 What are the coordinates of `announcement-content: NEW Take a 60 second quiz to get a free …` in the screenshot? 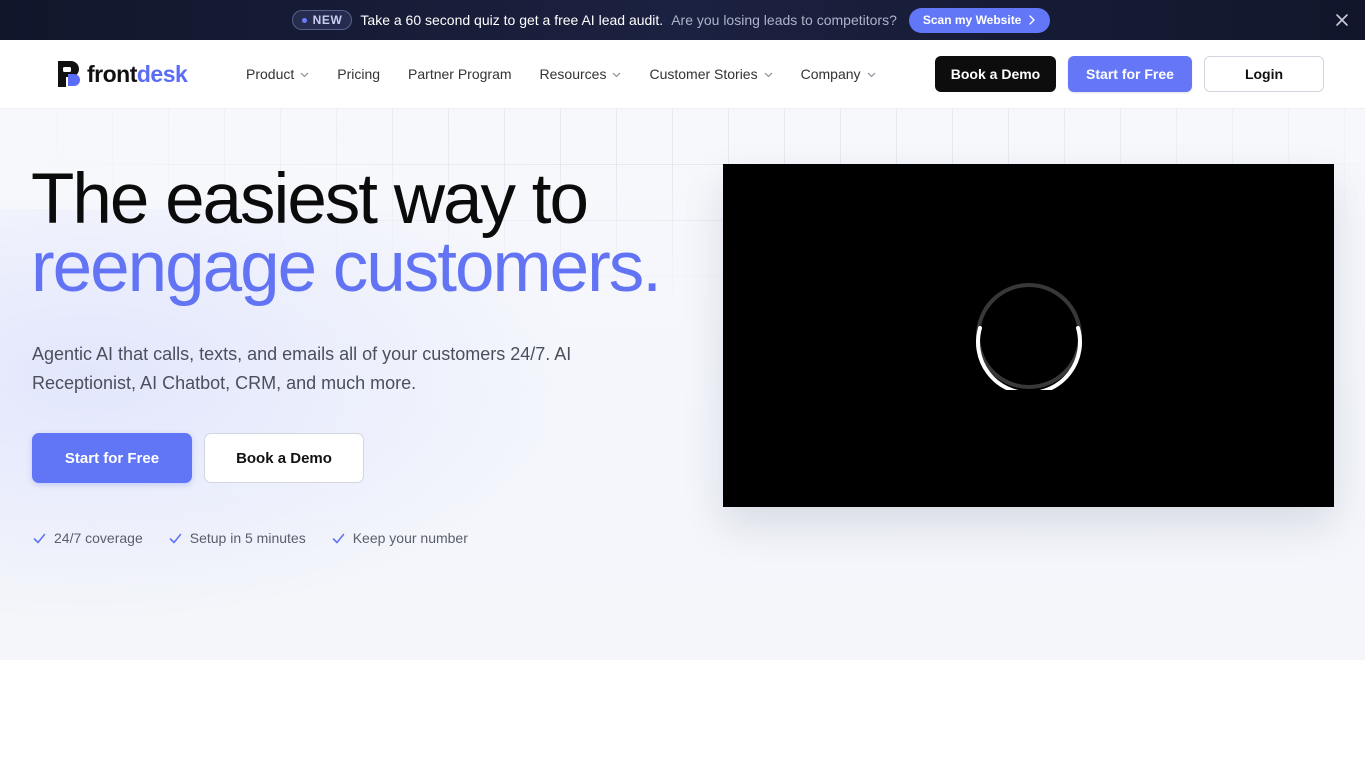 It's located at (671, 20).